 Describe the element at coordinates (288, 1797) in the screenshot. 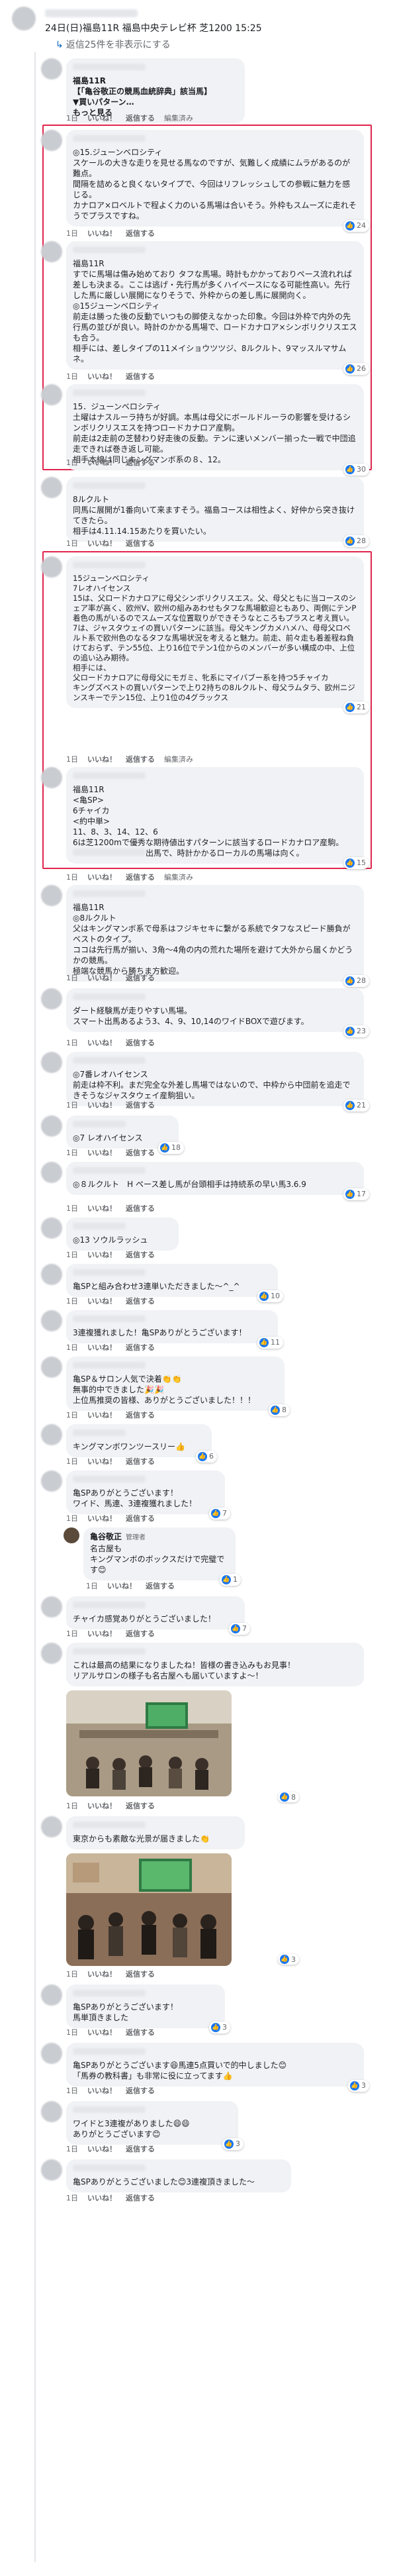

I see `reaction-count: 👍 8` at that location.